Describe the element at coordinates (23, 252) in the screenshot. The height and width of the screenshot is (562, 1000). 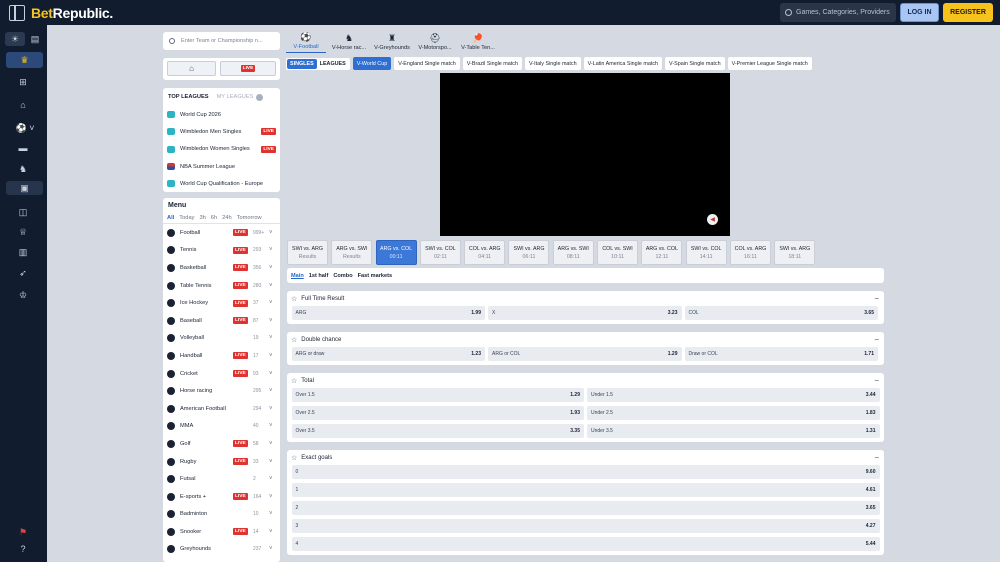
I see `chart-icon: ▥` at that location.